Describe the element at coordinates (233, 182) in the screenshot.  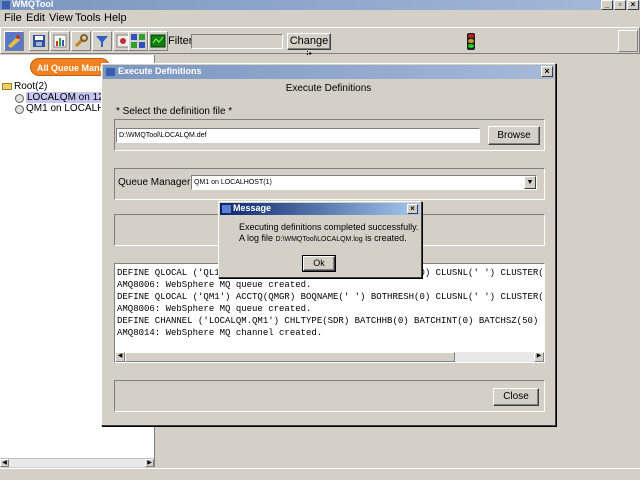
I see `queue-manager-select-value: QM1 on LOCALHOST(1)` at that location.